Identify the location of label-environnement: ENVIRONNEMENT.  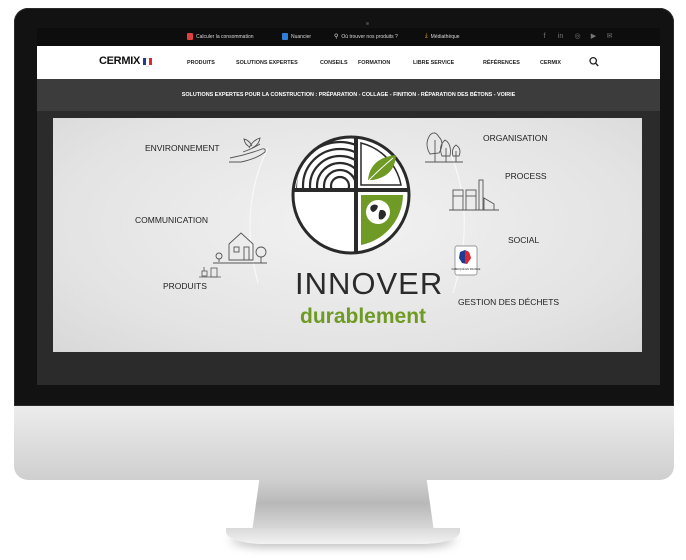
(182, 148).